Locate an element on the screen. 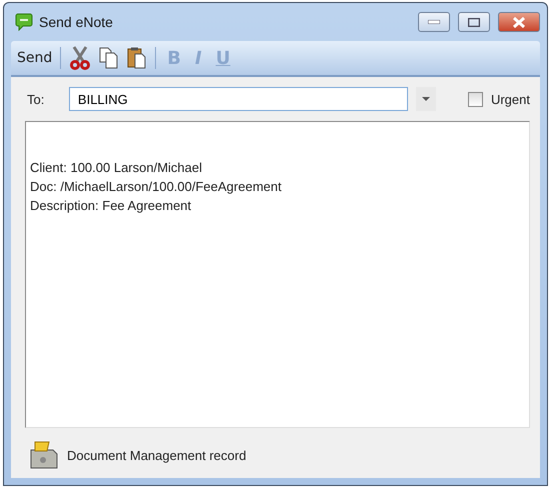 Image resolution: width=551 pixels, height=490 pixels. paste-button is located at coordinates (137, 58).